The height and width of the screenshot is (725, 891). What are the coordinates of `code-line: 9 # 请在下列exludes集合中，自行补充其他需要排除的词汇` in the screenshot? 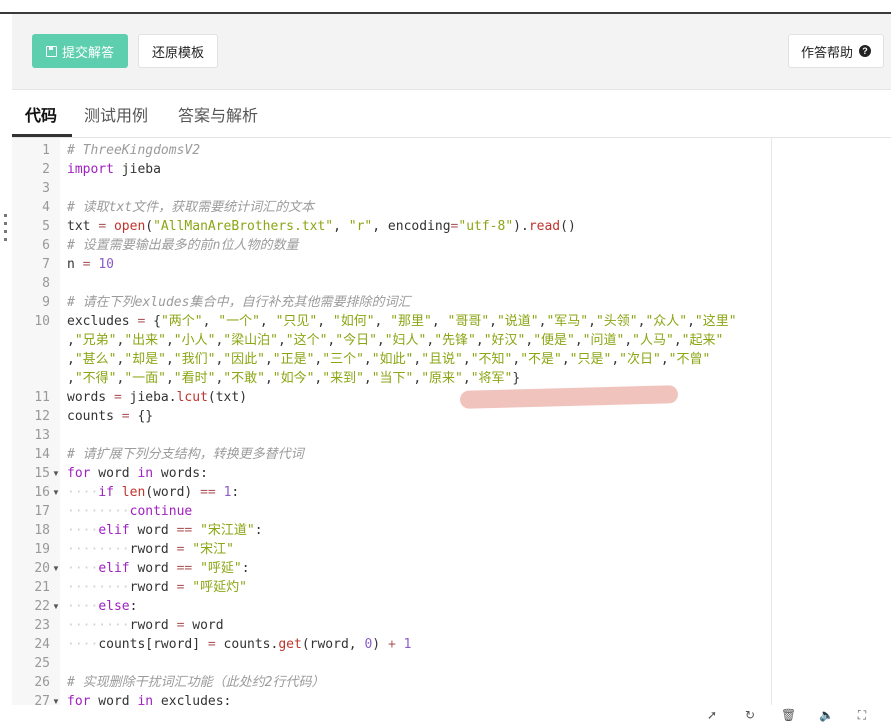 It's located at (451, 302).